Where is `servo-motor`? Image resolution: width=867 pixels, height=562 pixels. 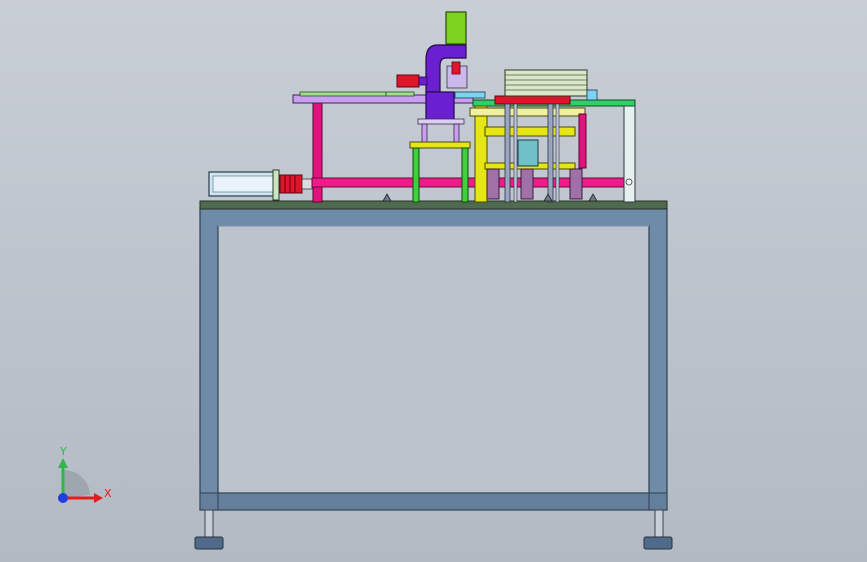 servo-motor is located at coordinates (244, 185).